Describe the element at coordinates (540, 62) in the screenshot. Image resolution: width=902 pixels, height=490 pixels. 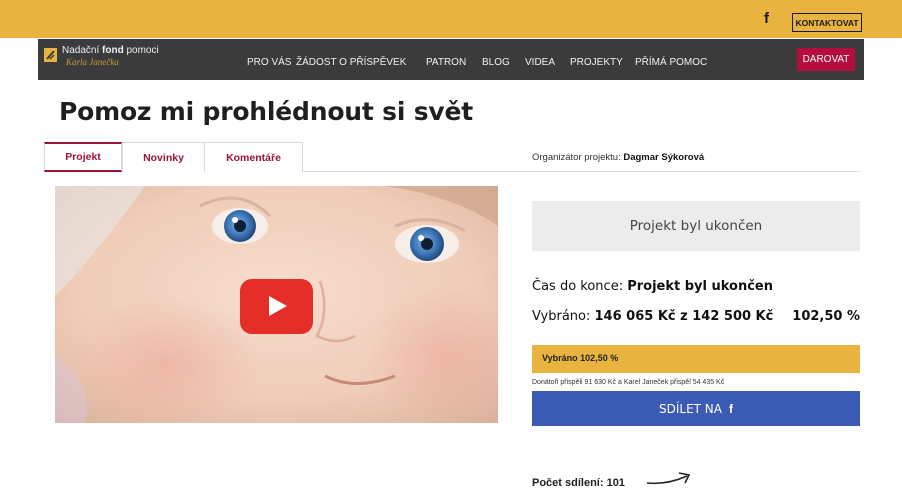
I see `nav-item-videa: VIDEA` at that location.